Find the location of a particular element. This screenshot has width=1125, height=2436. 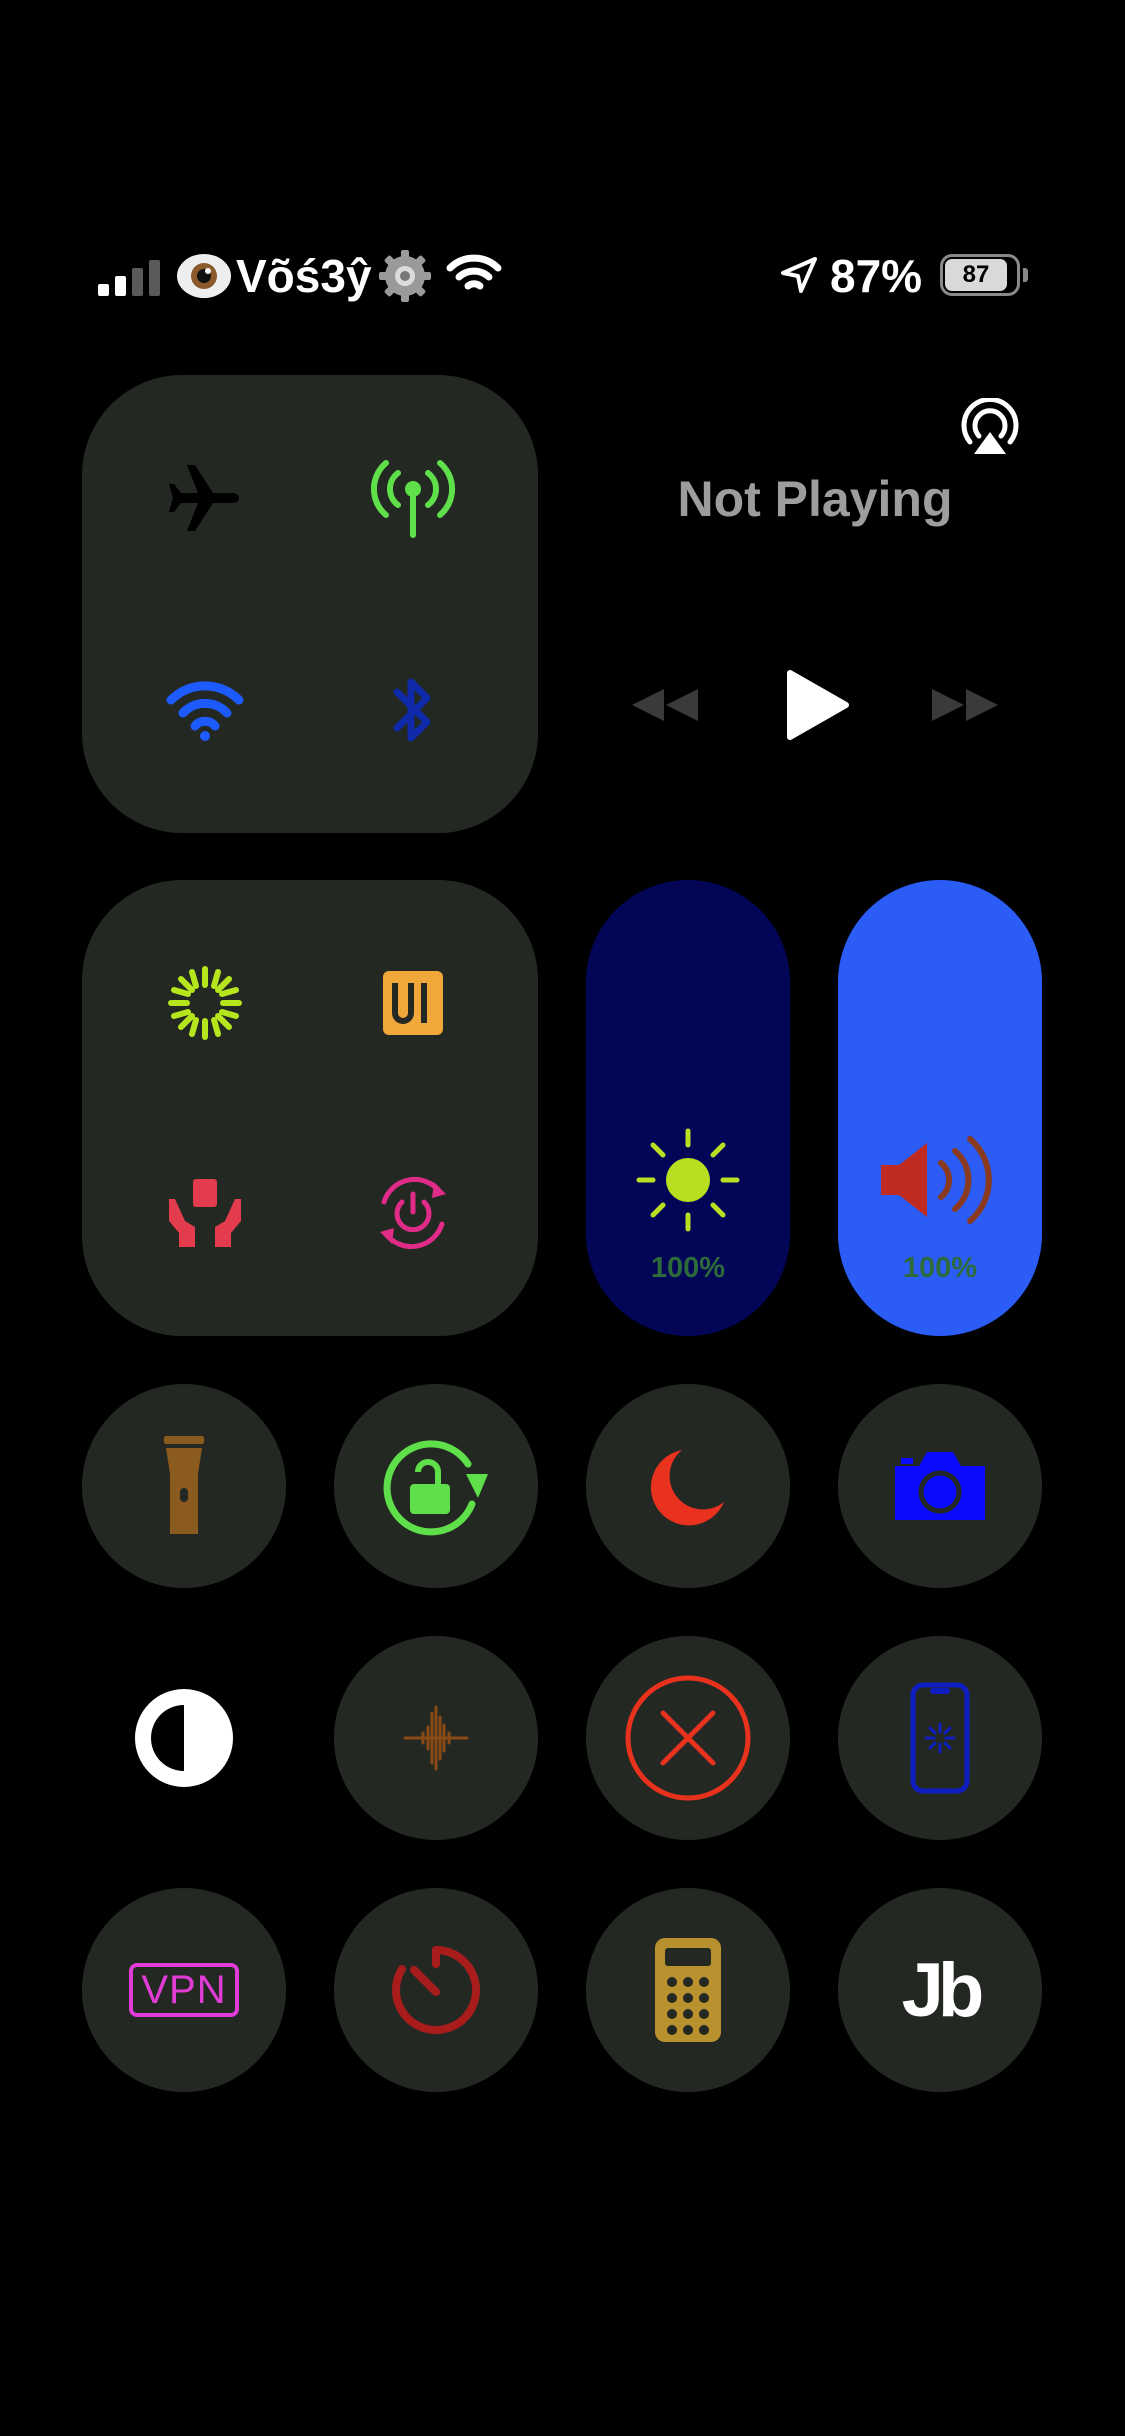

play-button is located at coordinates (817, 705).